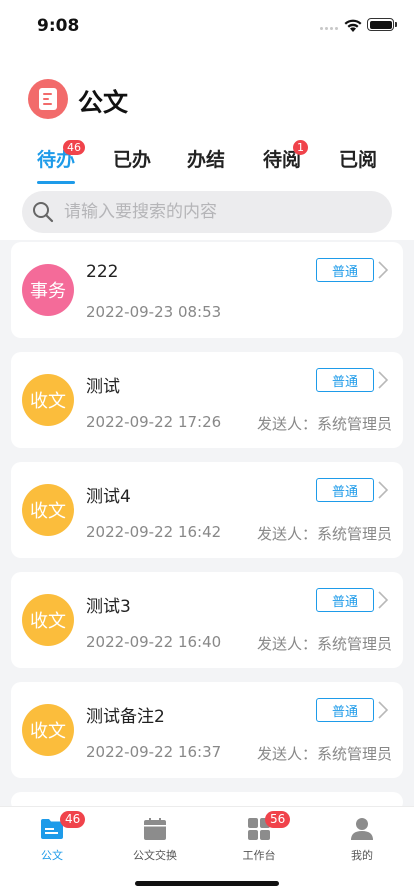 The width and height of the screenshot is (414, 896). I want to click on tab-badge: 46, so click(74, 147).